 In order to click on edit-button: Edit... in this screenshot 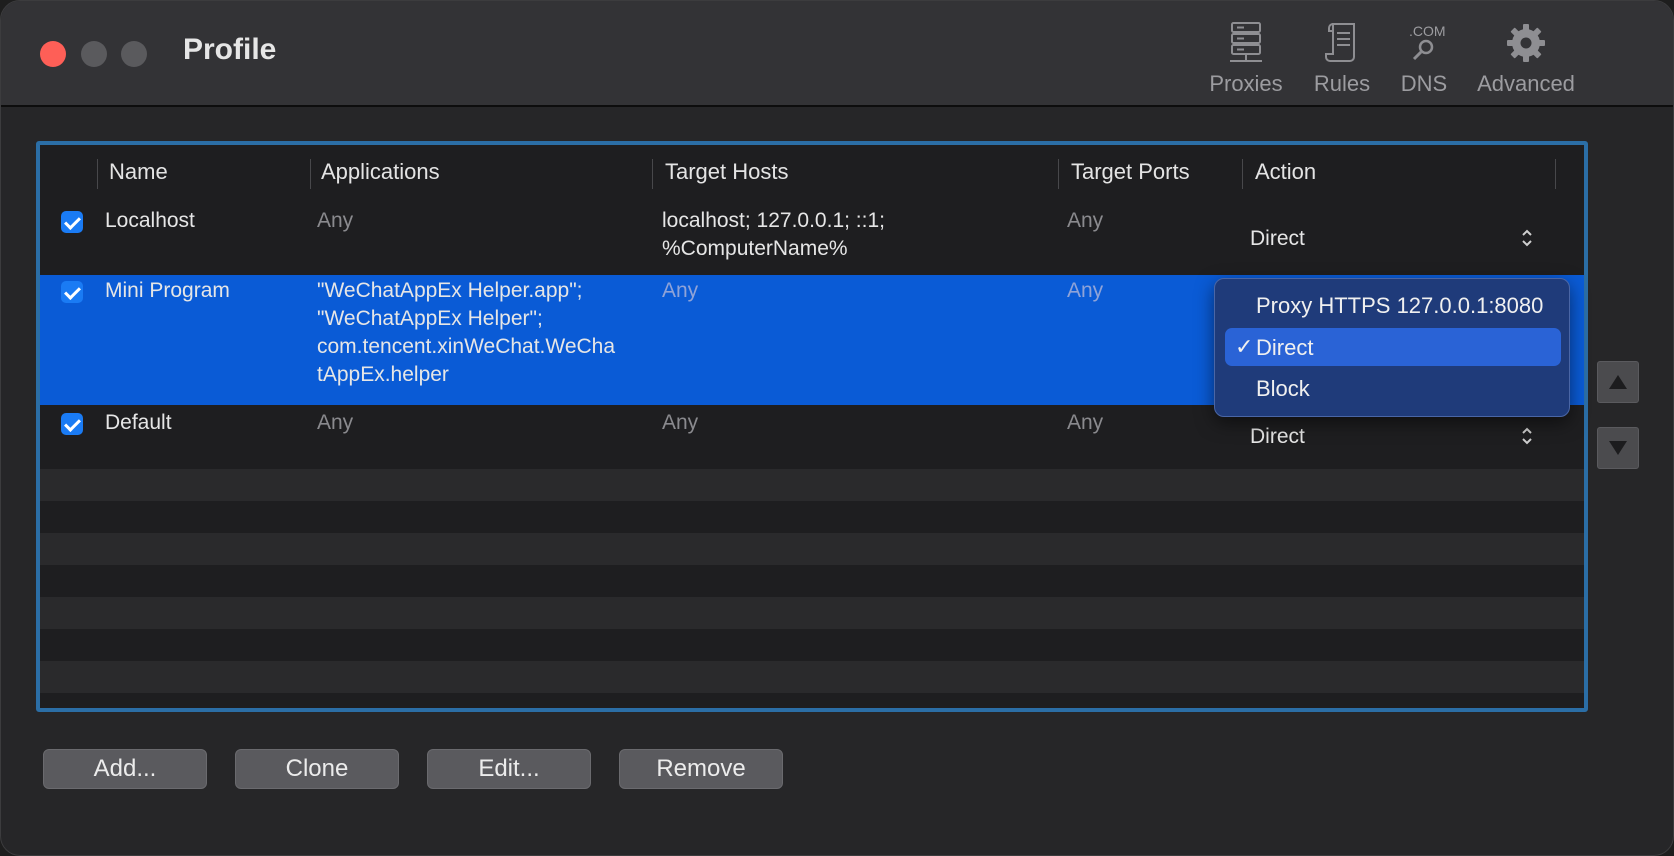, I will do `click(509, 769)`.